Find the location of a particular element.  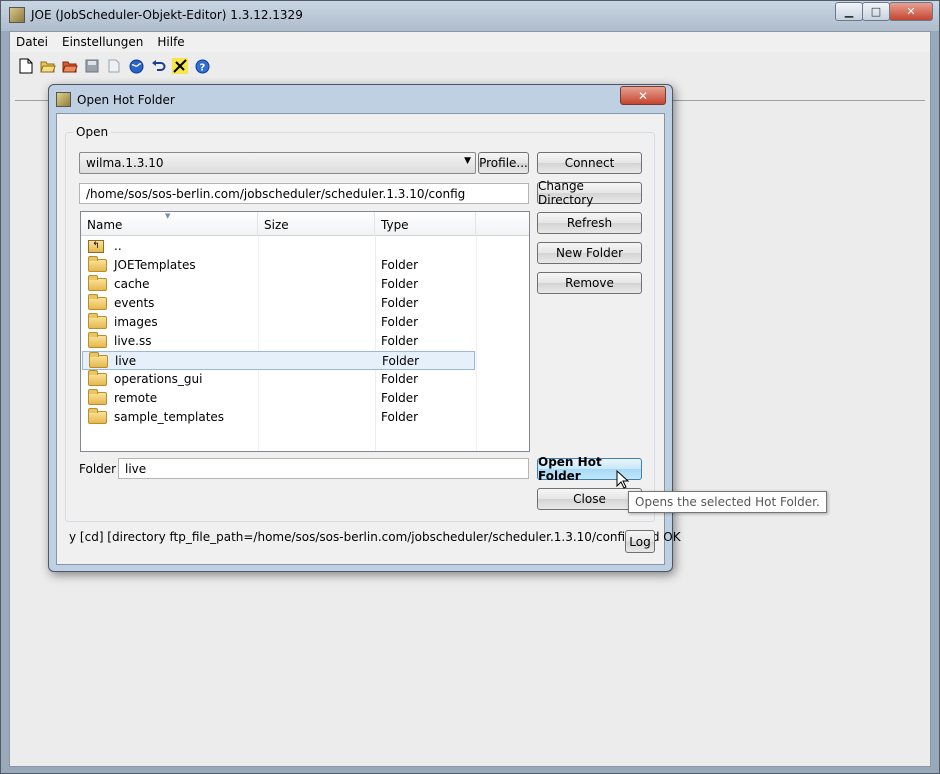

undo-icon is located at coordinates (158, 66).